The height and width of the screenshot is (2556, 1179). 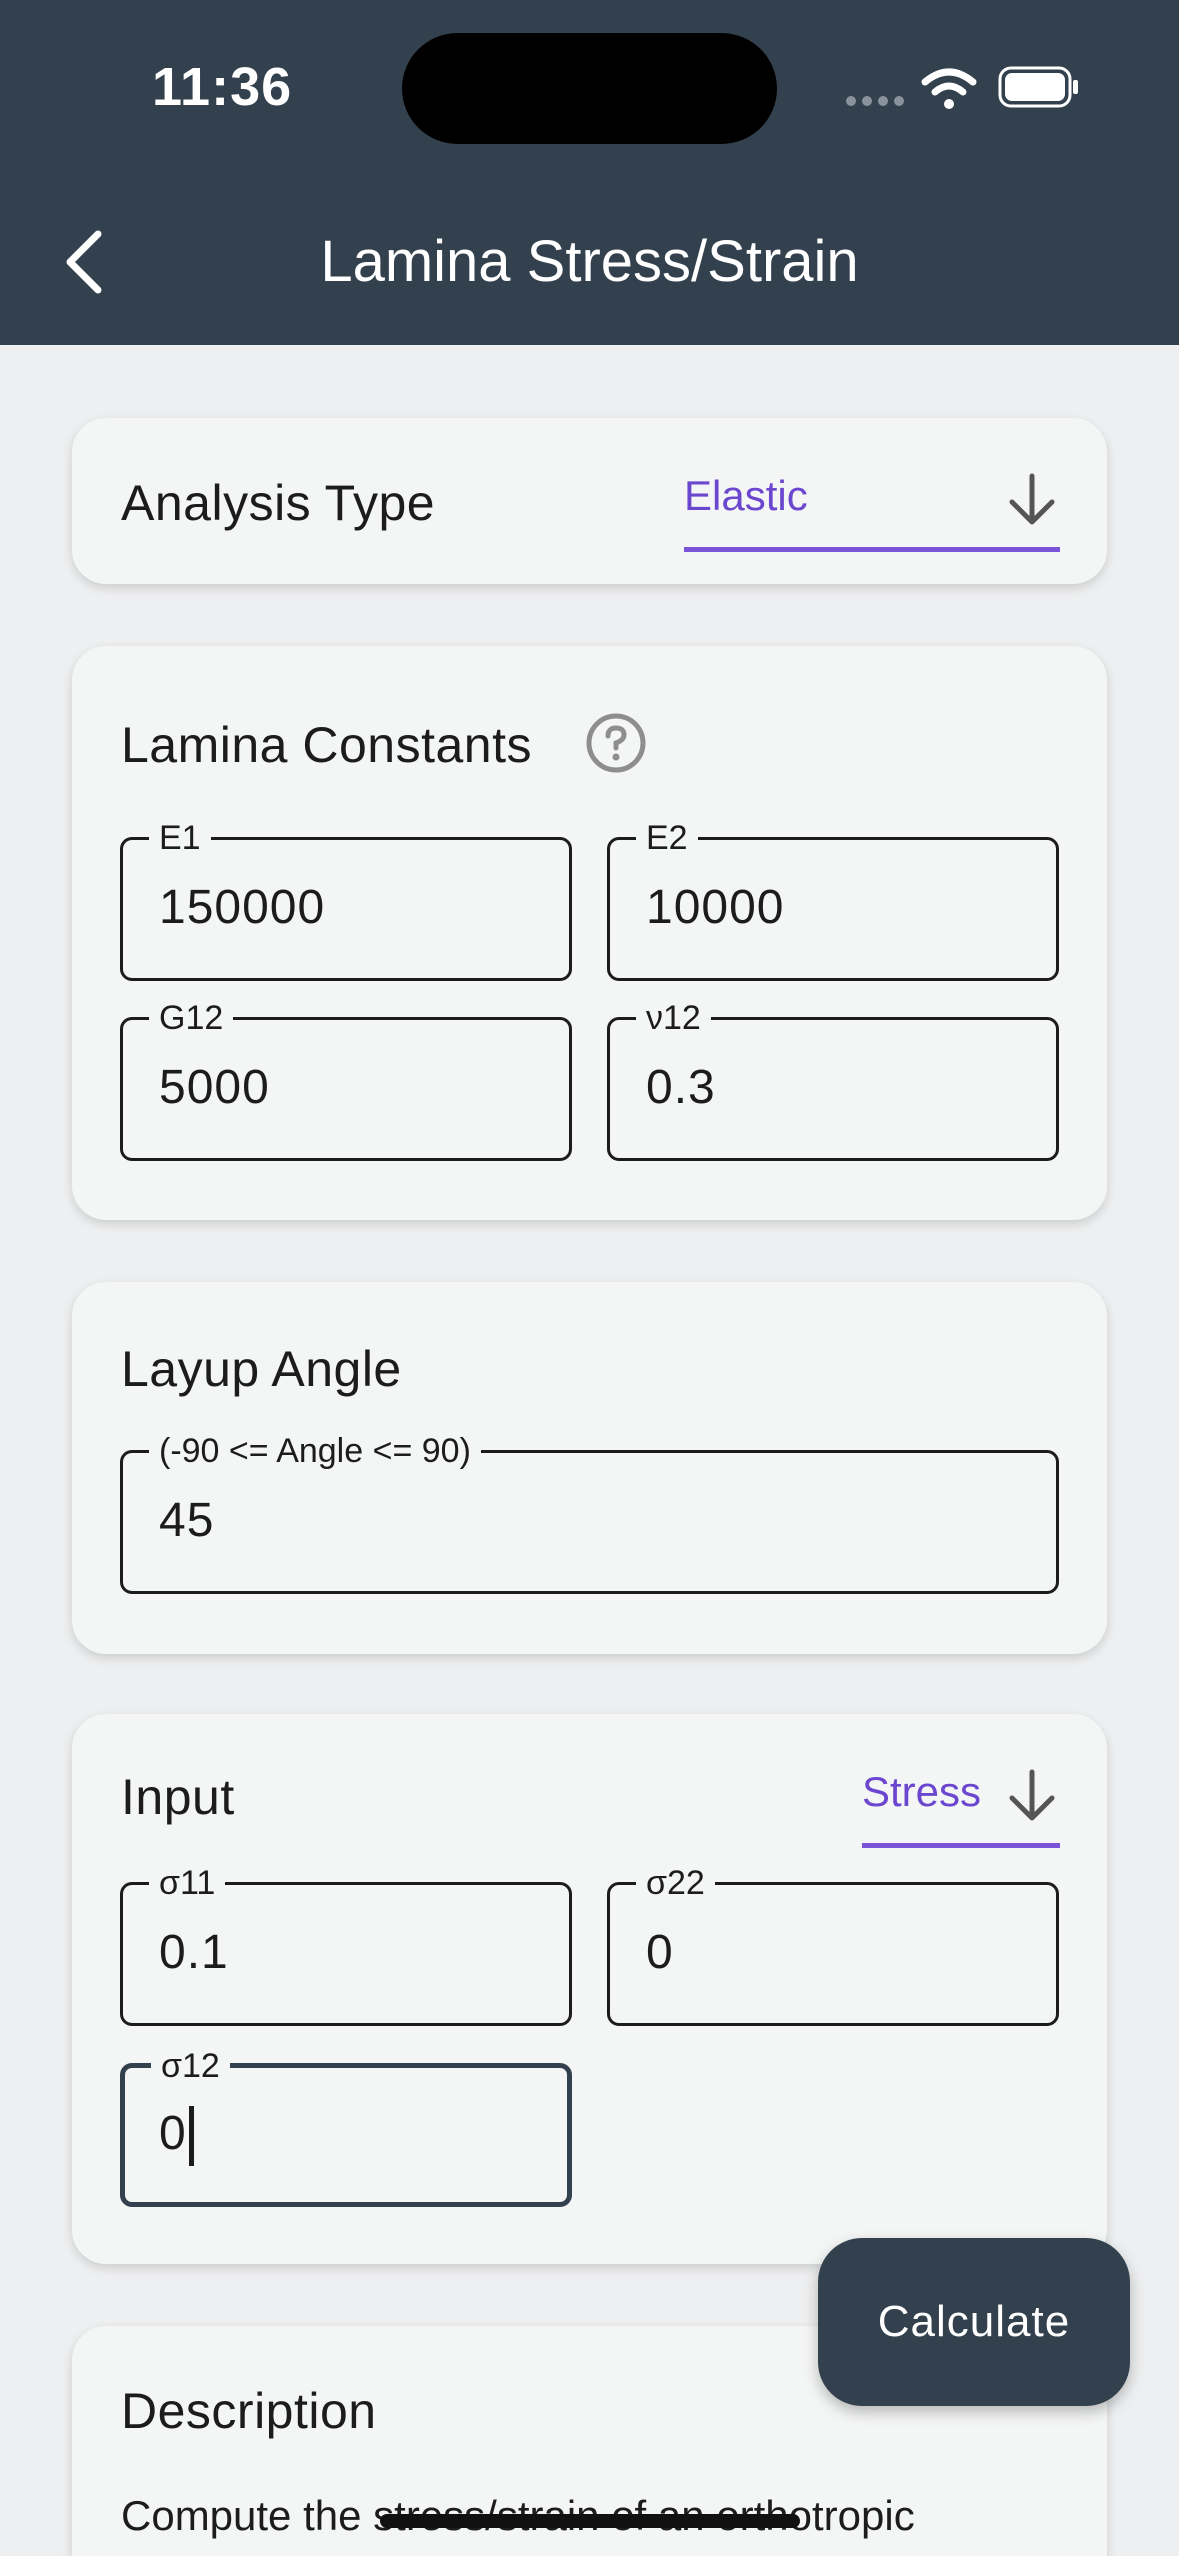 What do you see at coordinates (242, 907) in the screenshot?
I see `e1-value: 150000` at bounding box center [242, 907].